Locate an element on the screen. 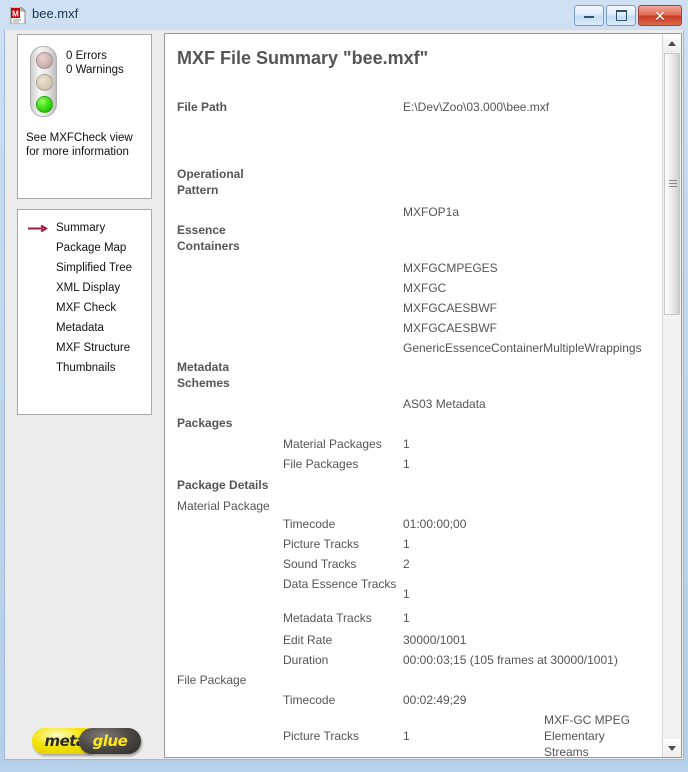 This screenshot has height=772, width=688. sidebar-item-package-map: Package Map is located at coordinates (84, 248).